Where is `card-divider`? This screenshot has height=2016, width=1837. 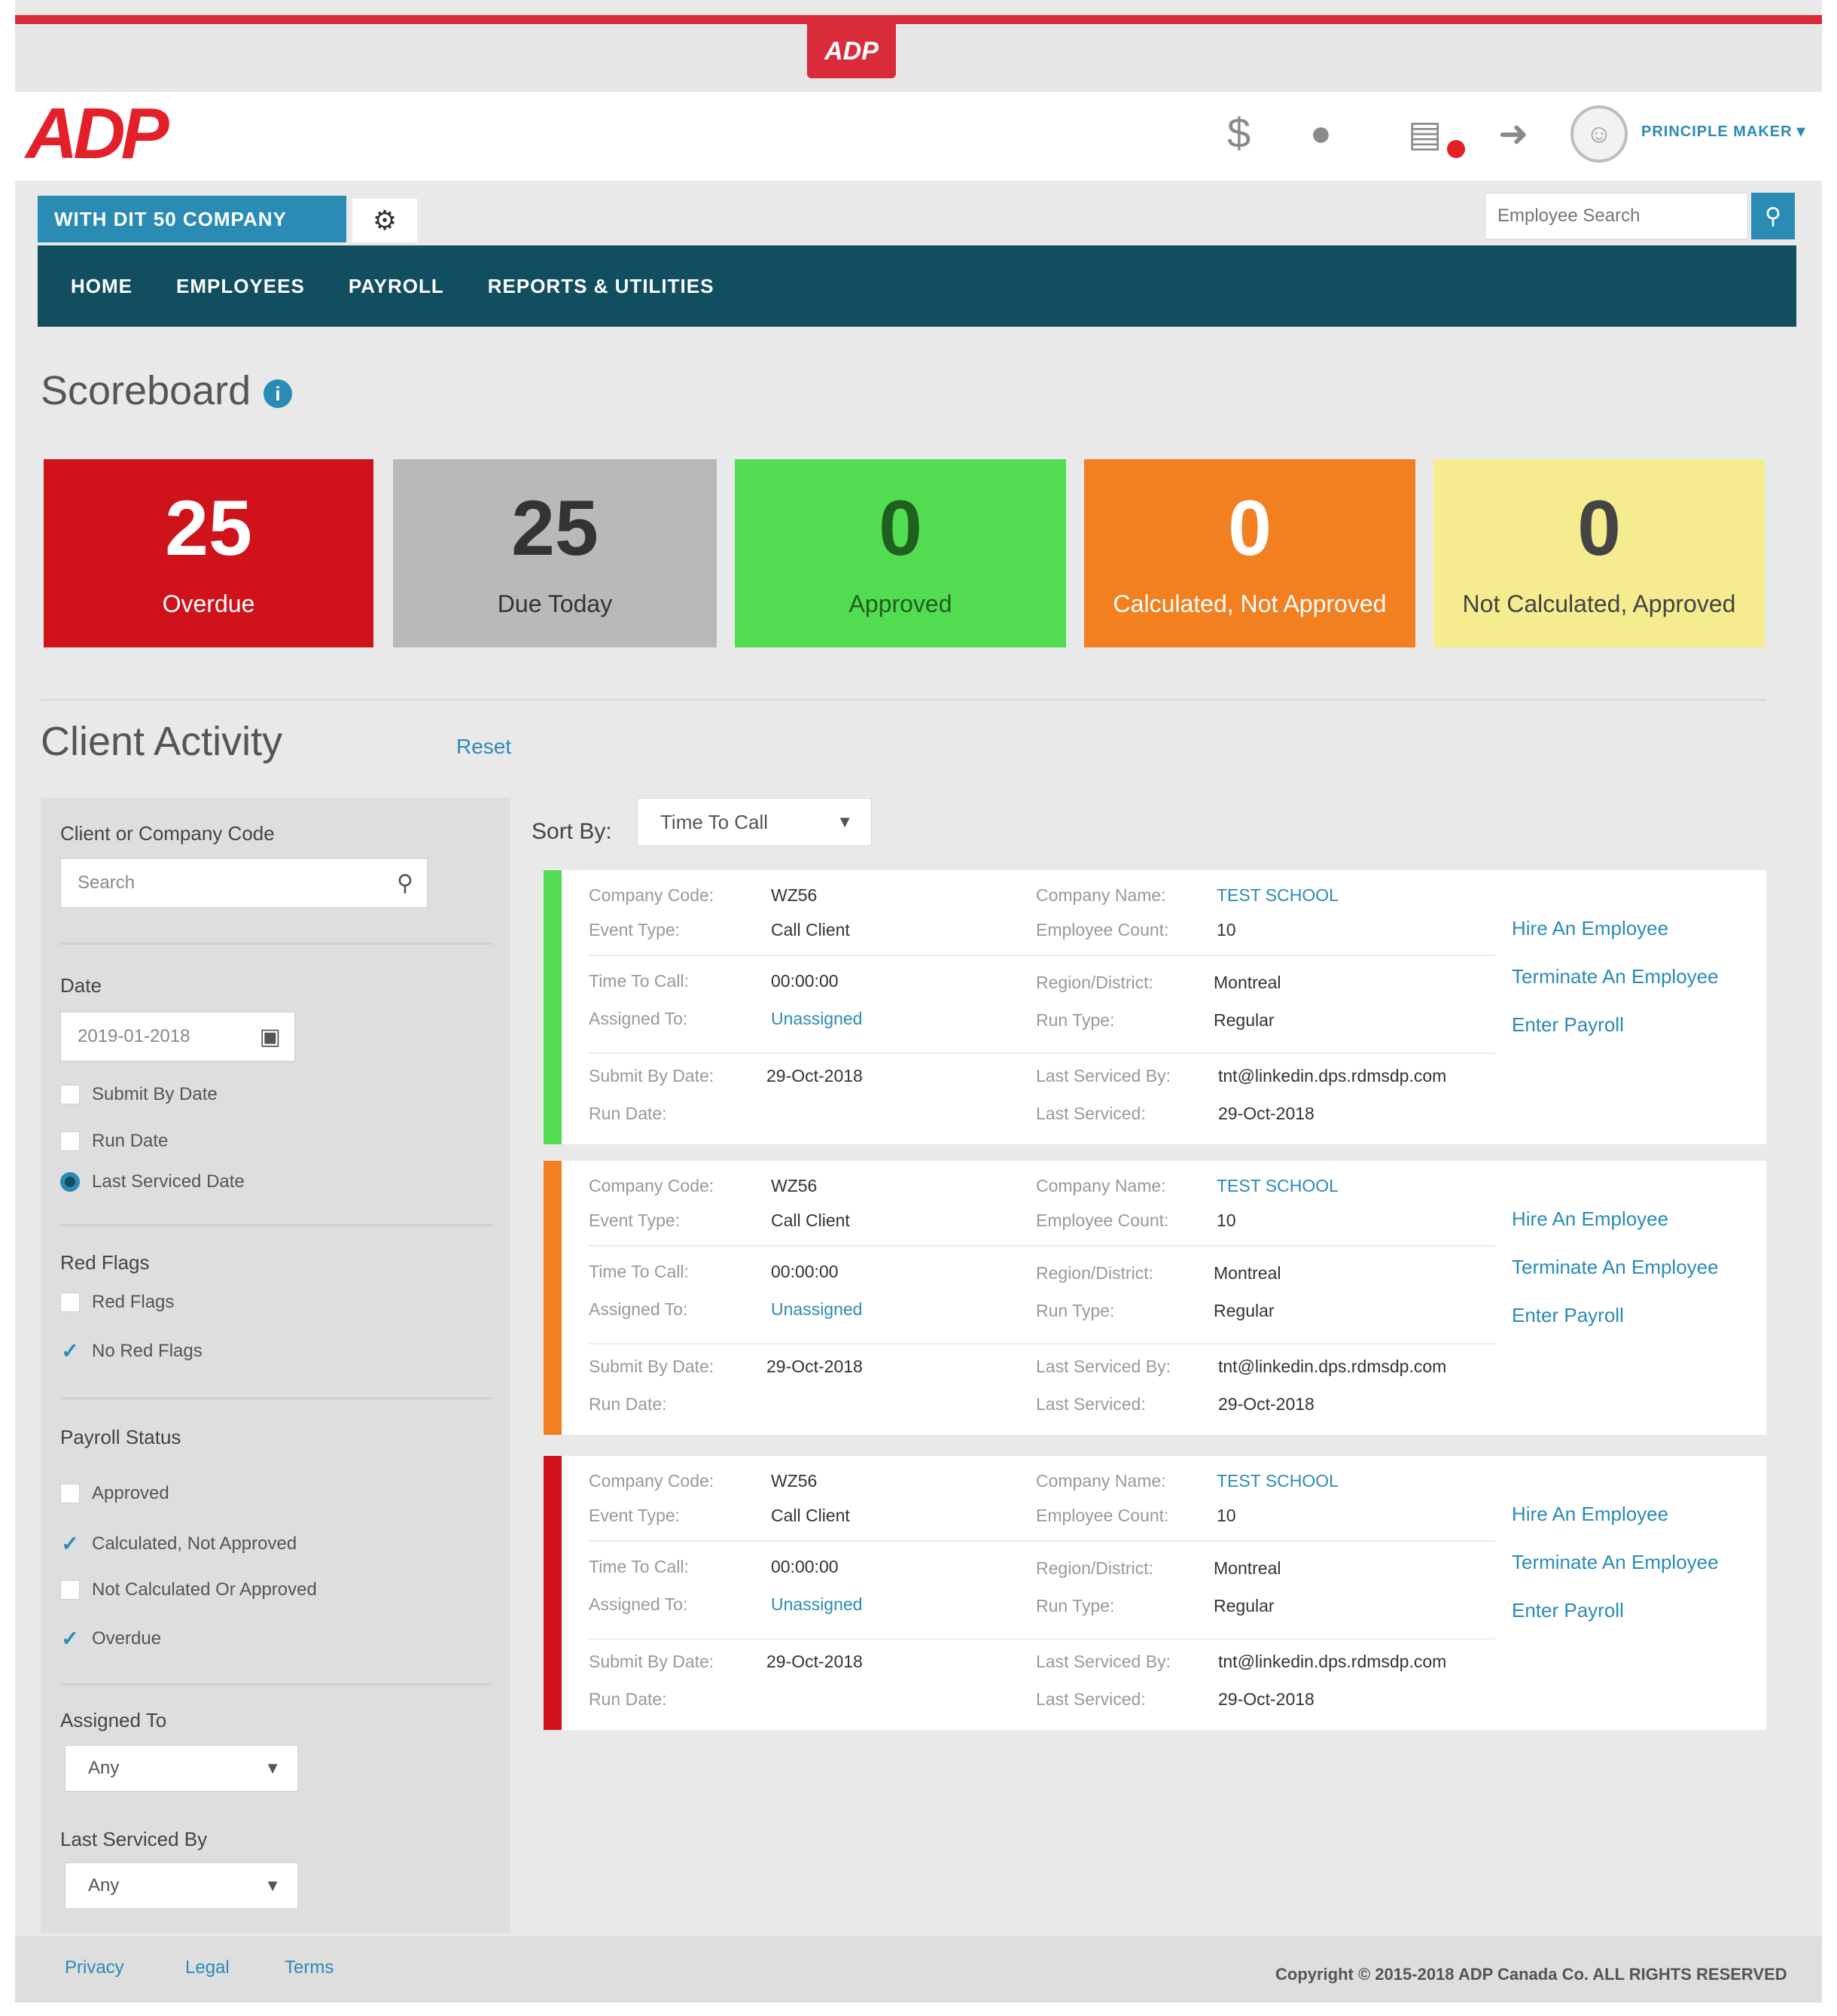
card-divider is located at coordinates (1042, 1344).